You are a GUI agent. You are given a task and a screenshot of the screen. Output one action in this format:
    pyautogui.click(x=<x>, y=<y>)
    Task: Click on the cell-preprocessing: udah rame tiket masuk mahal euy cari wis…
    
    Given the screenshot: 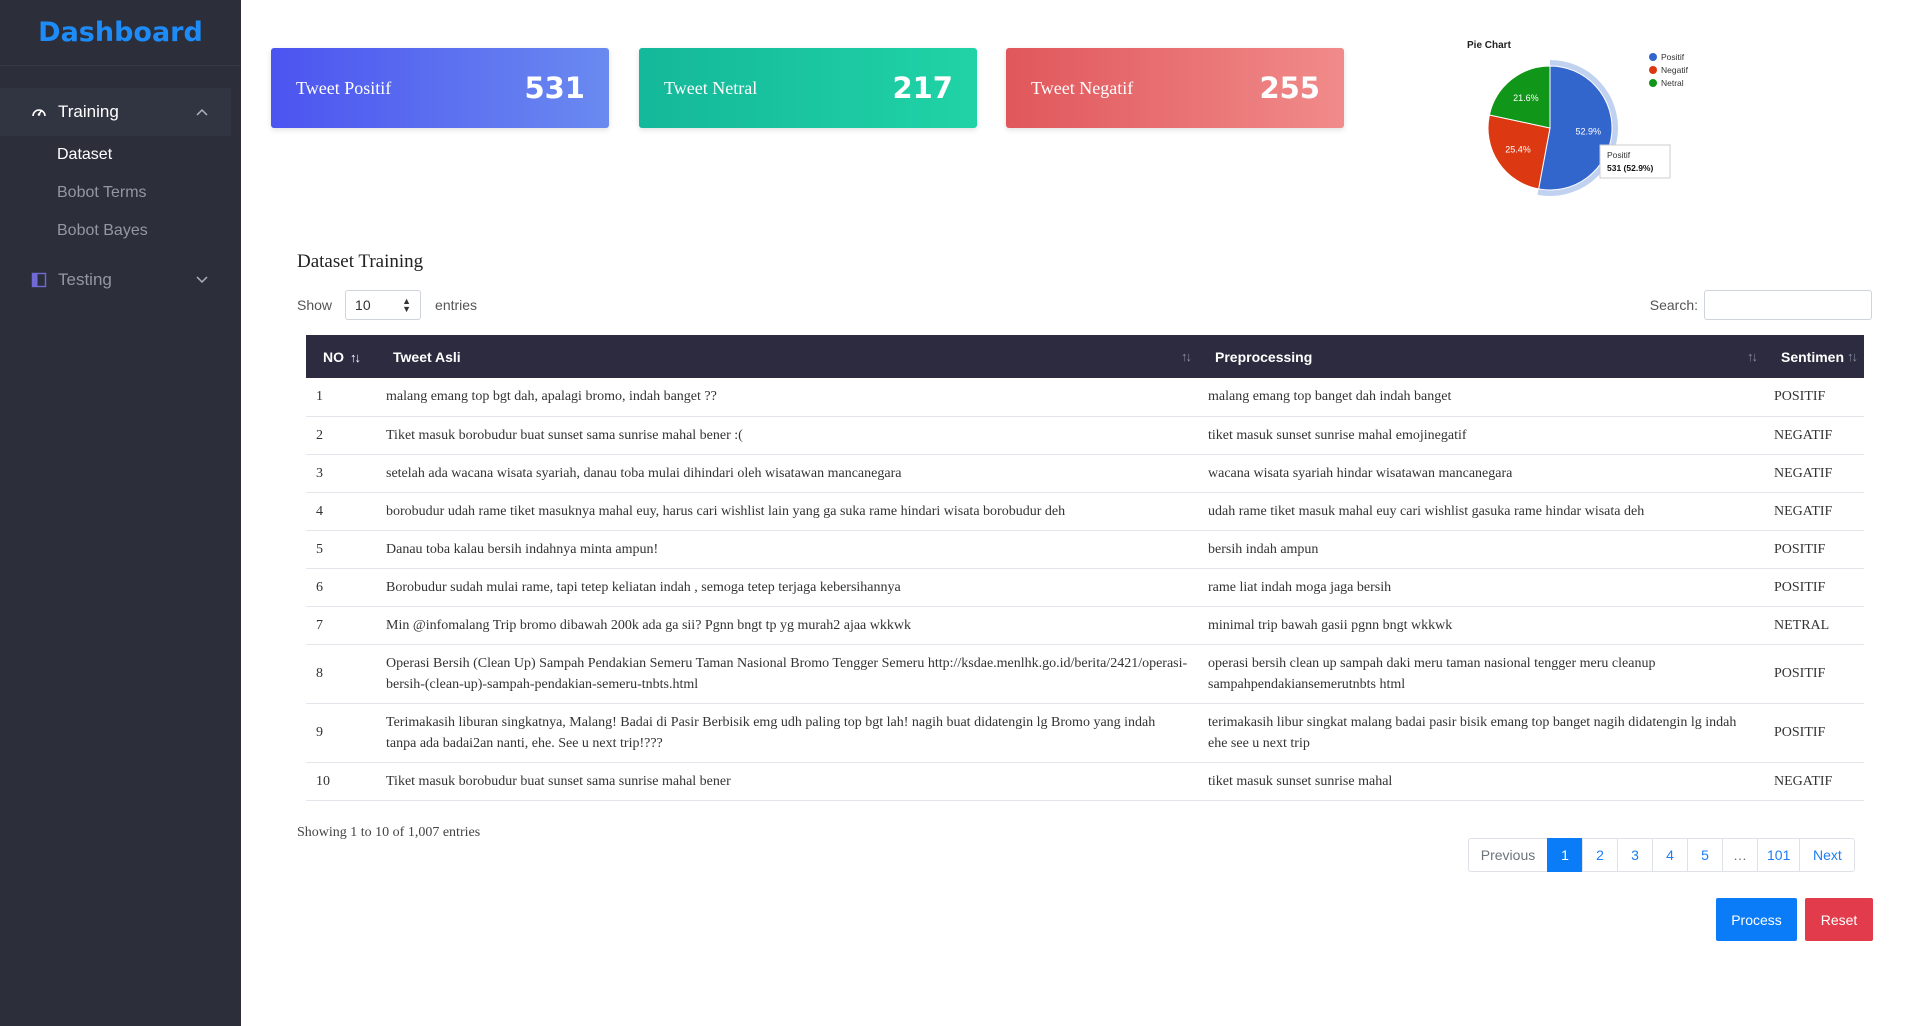 What is the action you would take?
    pyautogui.click(x=1481, y=511)
    